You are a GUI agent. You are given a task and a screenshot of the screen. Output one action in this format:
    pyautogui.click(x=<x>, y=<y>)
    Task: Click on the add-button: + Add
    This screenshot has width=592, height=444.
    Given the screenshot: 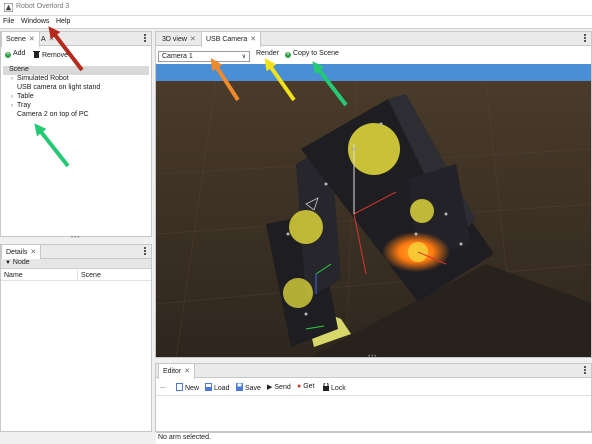 What is the action you would take?
    pyautogui.click(x=15, y=54)
    